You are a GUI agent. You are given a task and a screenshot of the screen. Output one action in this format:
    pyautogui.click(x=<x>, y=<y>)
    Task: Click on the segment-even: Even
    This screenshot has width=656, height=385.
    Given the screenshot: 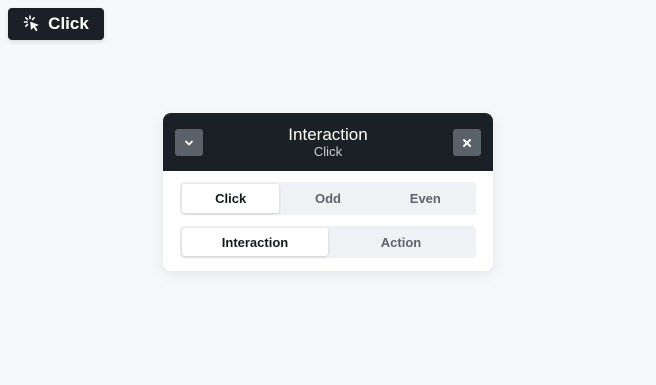 What is the action you would take?
    pyautogui.click(x=425, y=198)
    